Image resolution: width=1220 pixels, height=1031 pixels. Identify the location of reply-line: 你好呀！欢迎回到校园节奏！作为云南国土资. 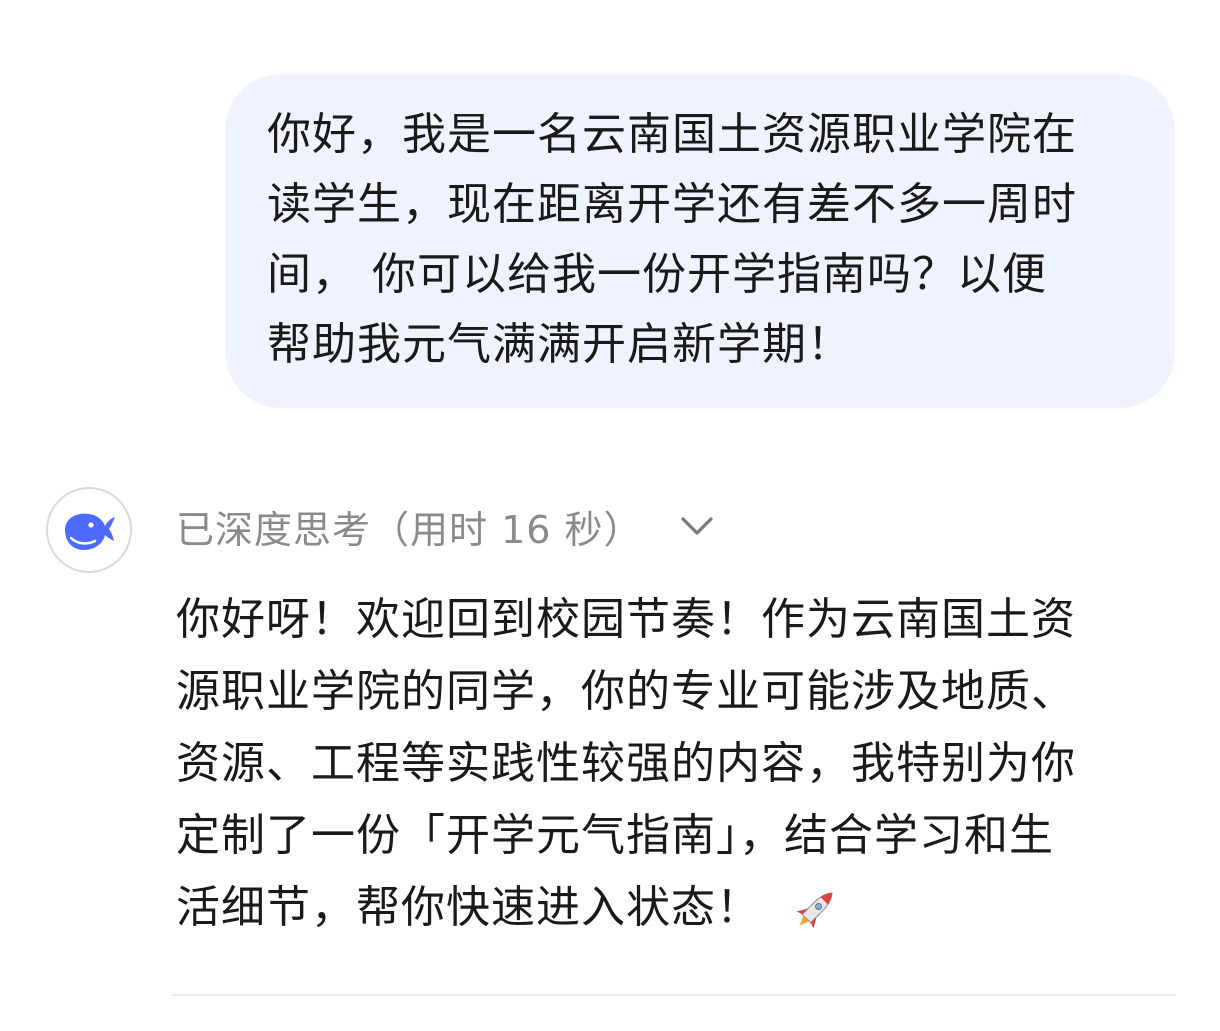
(626, 619).